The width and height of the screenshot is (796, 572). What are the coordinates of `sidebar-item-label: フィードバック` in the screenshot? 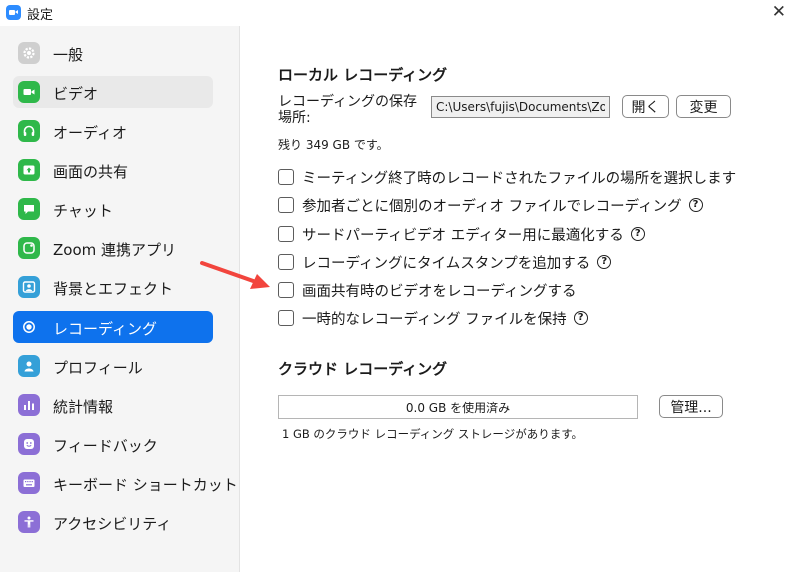 It's located at (105, 446).